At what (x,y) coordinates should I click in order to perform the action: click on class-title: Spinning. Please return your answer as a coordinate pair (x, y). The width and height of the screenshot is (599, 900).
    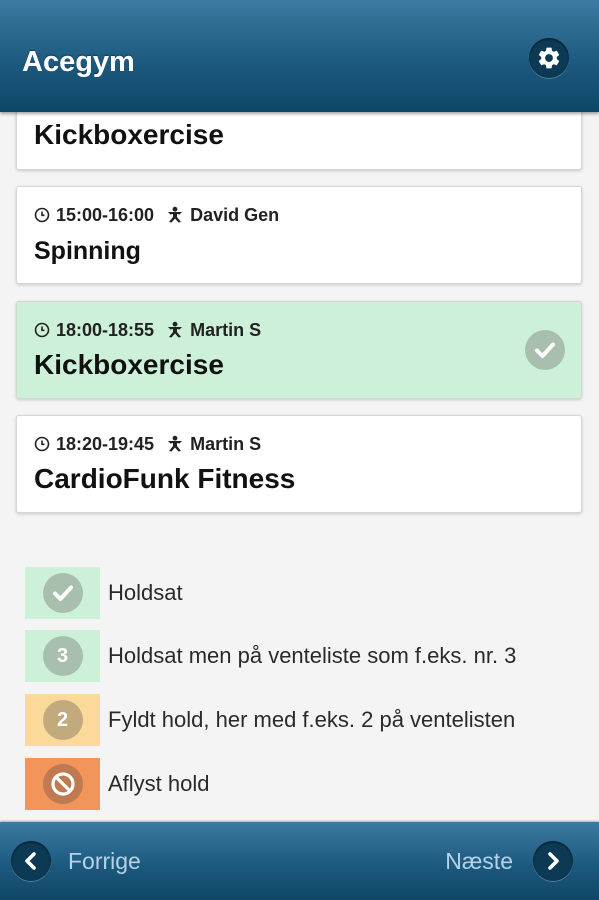
    Looking at the image, I should click on (87, 251).